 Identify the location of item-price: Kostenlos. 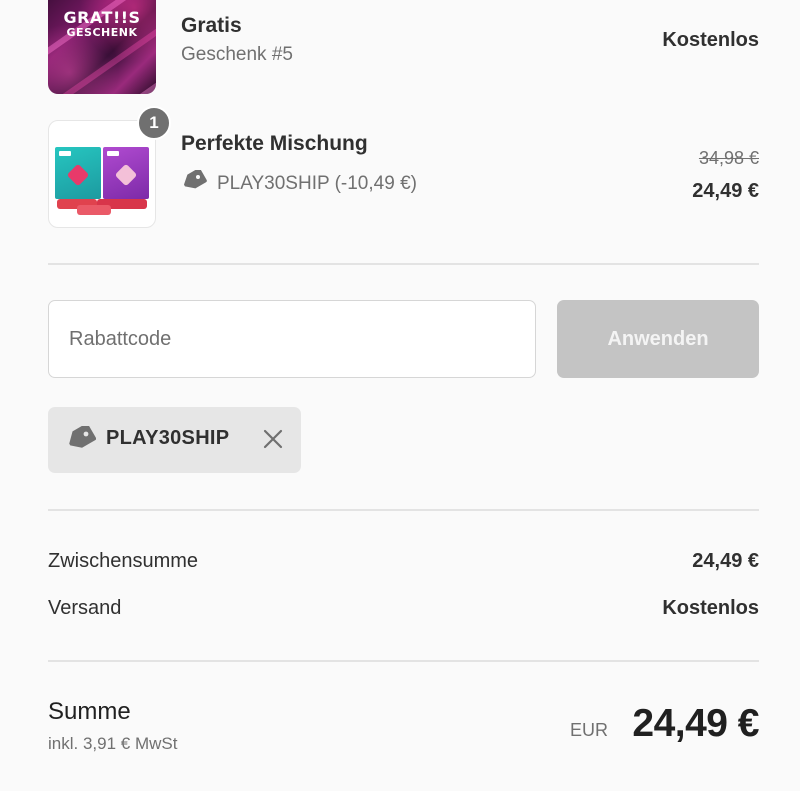
(710, 40).